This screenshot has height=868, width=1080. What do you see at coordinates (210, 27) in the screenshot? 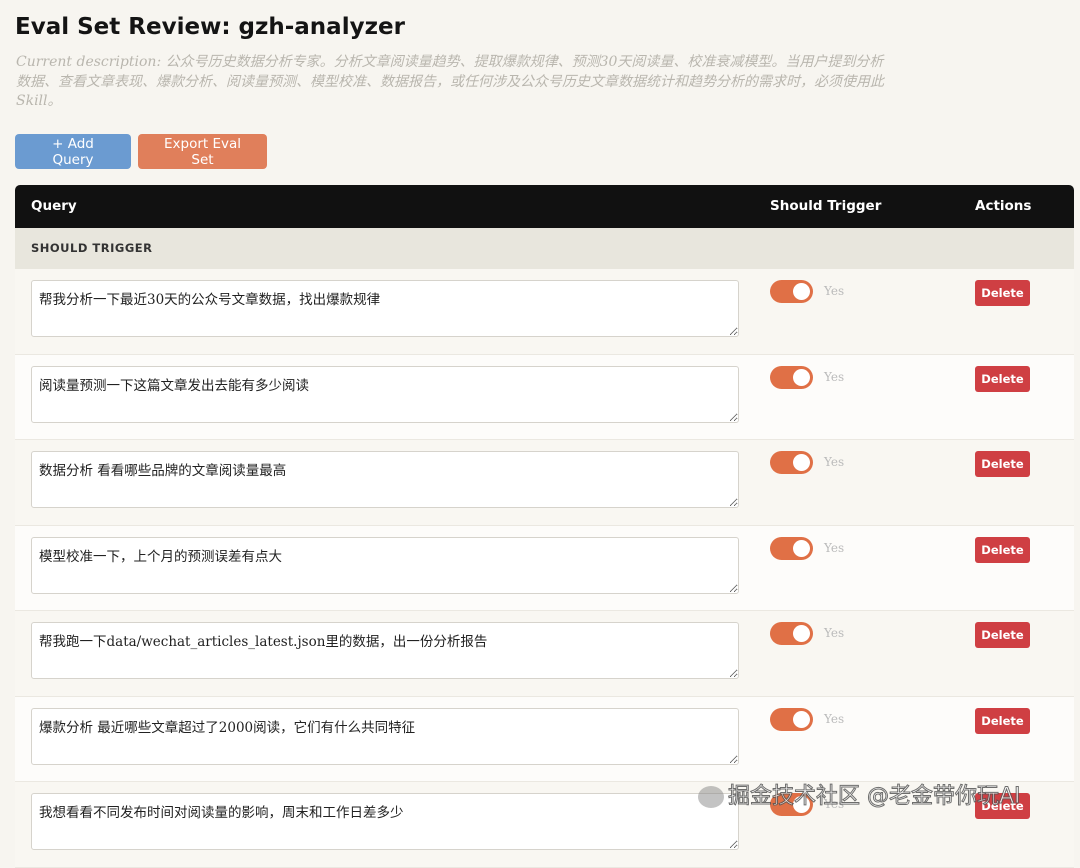
I see `page-title: Eval Set Review: gzh-analyzer` at bounding box center [210, 27].